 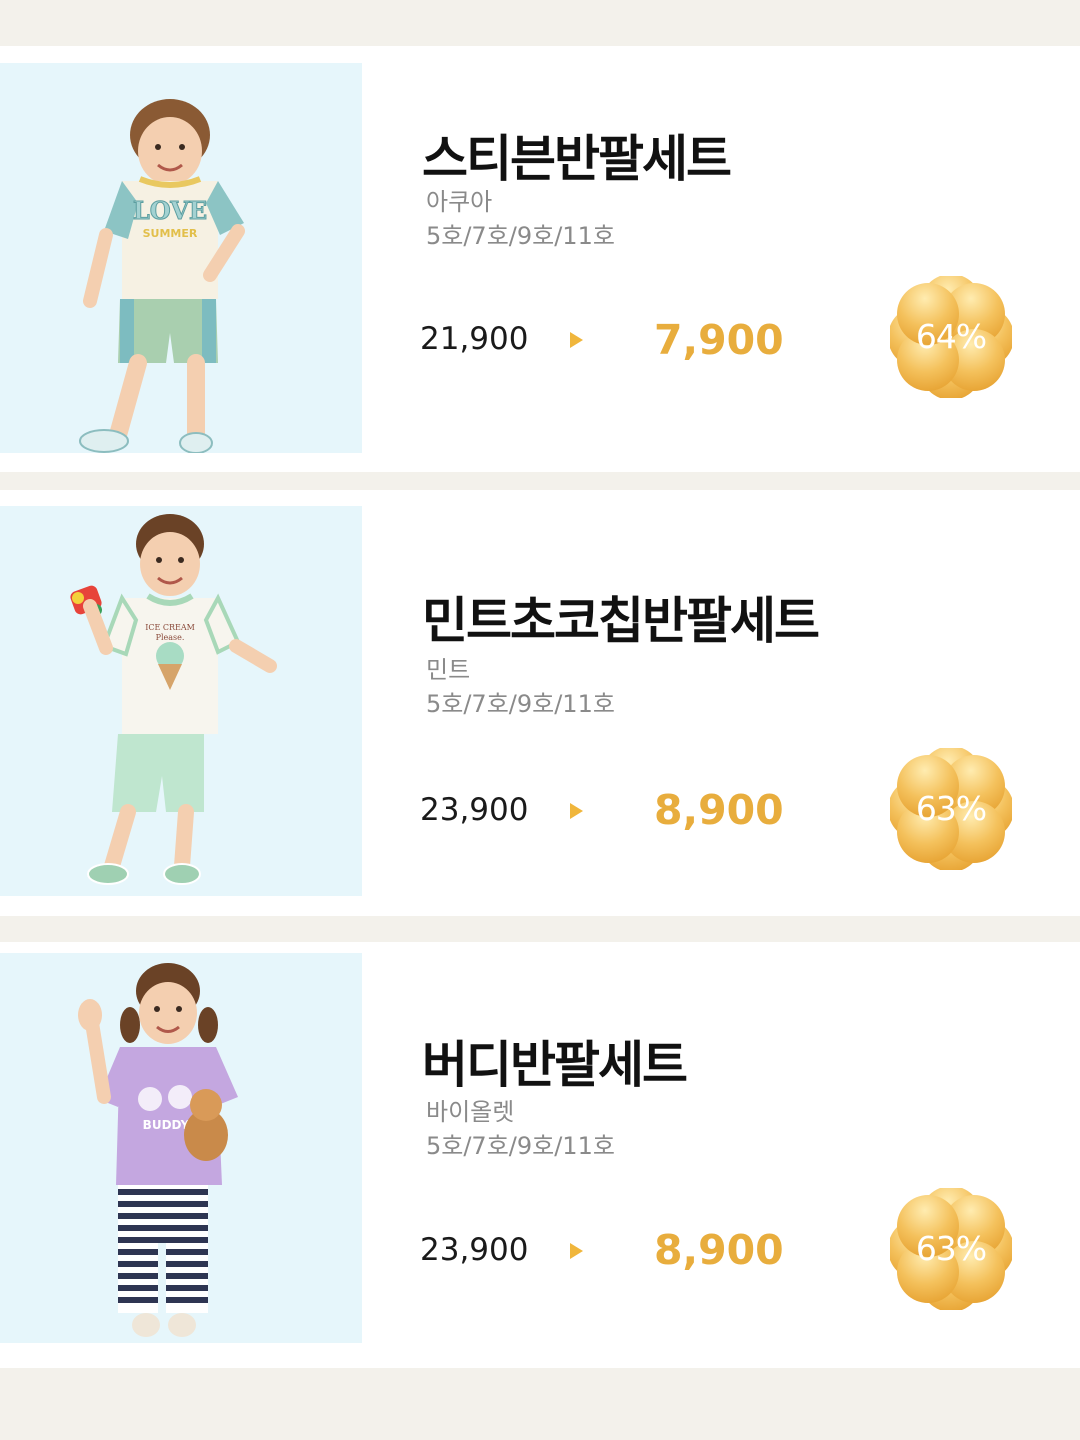 I want to click on product-photo: ICE CREAM Please., so click(x=181, y=701).